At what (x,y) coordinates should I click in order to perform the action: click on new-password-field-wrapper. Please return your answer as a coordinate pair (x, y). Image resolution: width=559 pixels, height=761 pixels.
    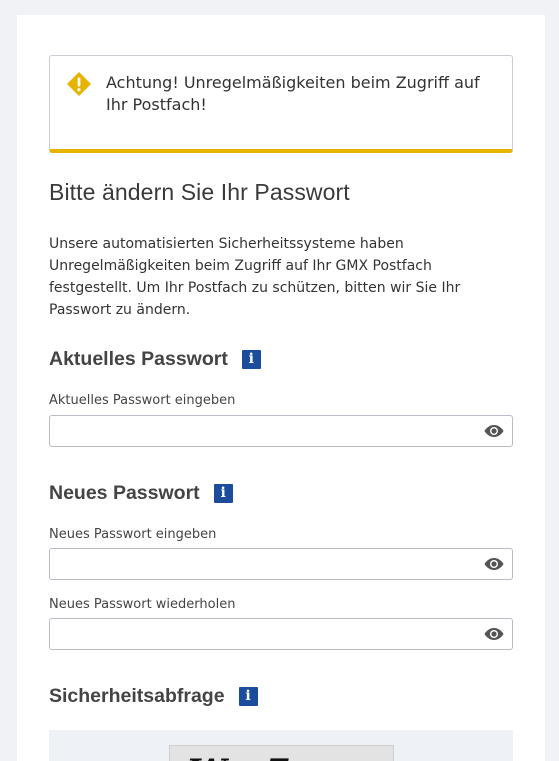
    Looking at the image, I should click on (281, 564).